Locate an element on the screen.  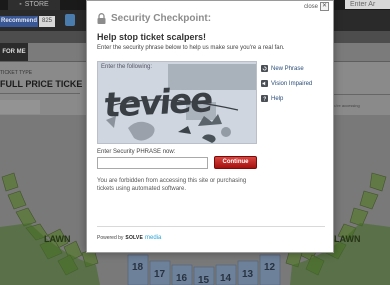
refresh-icon is located at coordinates (264, 68).